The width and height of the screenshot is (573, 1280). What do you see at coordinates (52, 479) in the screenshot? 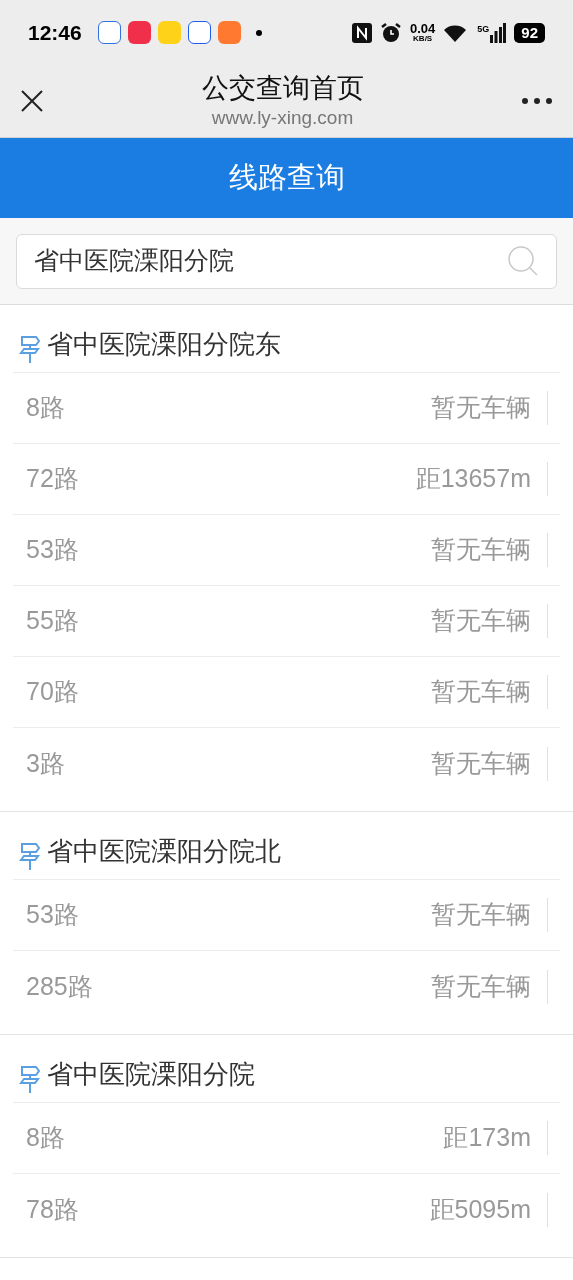
I see `route-name: 72路` at bounding box center [52, 479].